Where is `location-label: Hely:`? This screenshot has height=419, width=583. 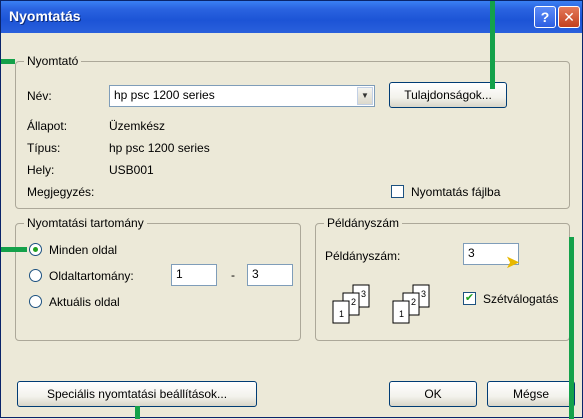 location-label: Hely: is located at coordinates (41, 170).